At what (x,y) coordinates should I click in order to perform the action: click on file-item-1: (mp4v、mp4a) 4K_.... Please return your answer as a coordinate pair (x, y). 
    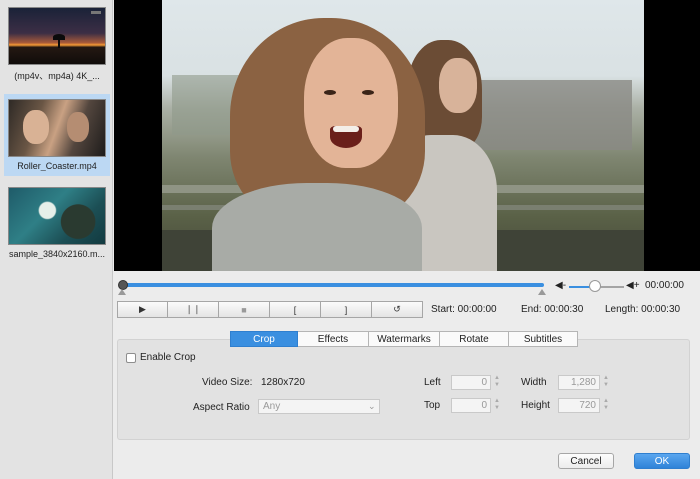
    Looking at the image, I should click on (57, 43).